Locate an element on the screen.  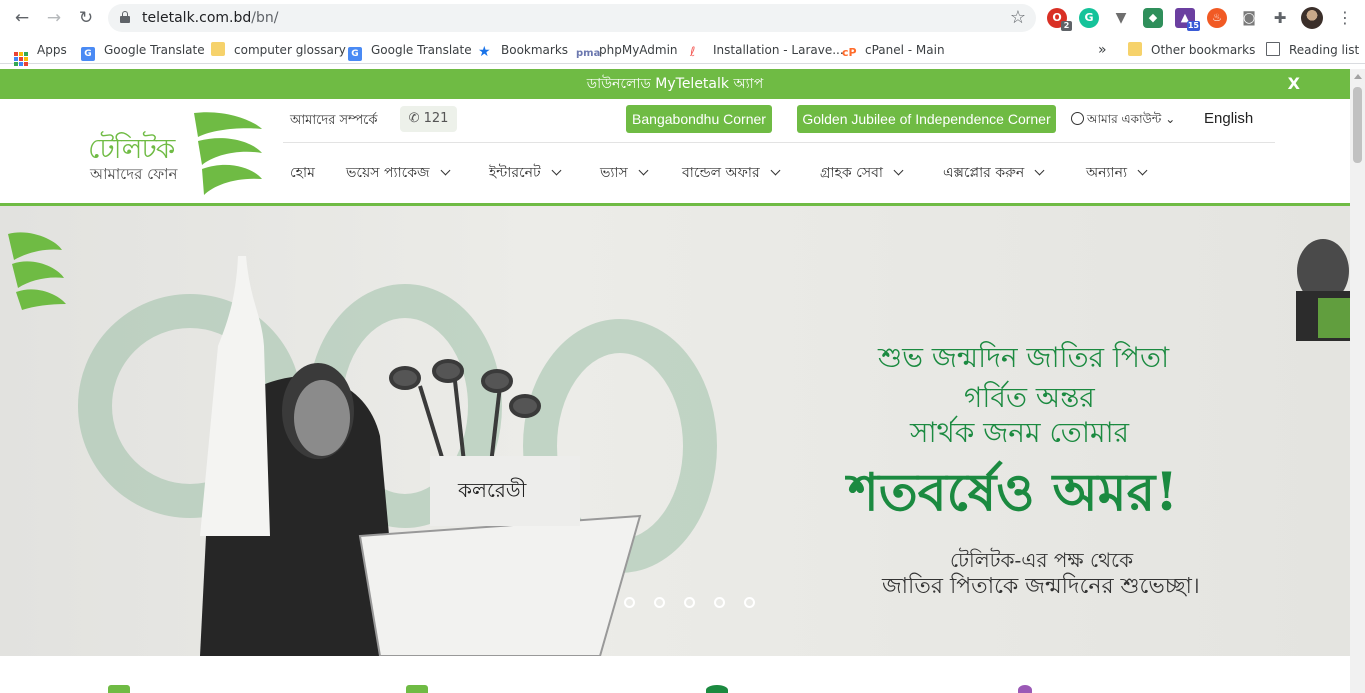
reload-icon: ↻ is located at coordinates (86, 18).